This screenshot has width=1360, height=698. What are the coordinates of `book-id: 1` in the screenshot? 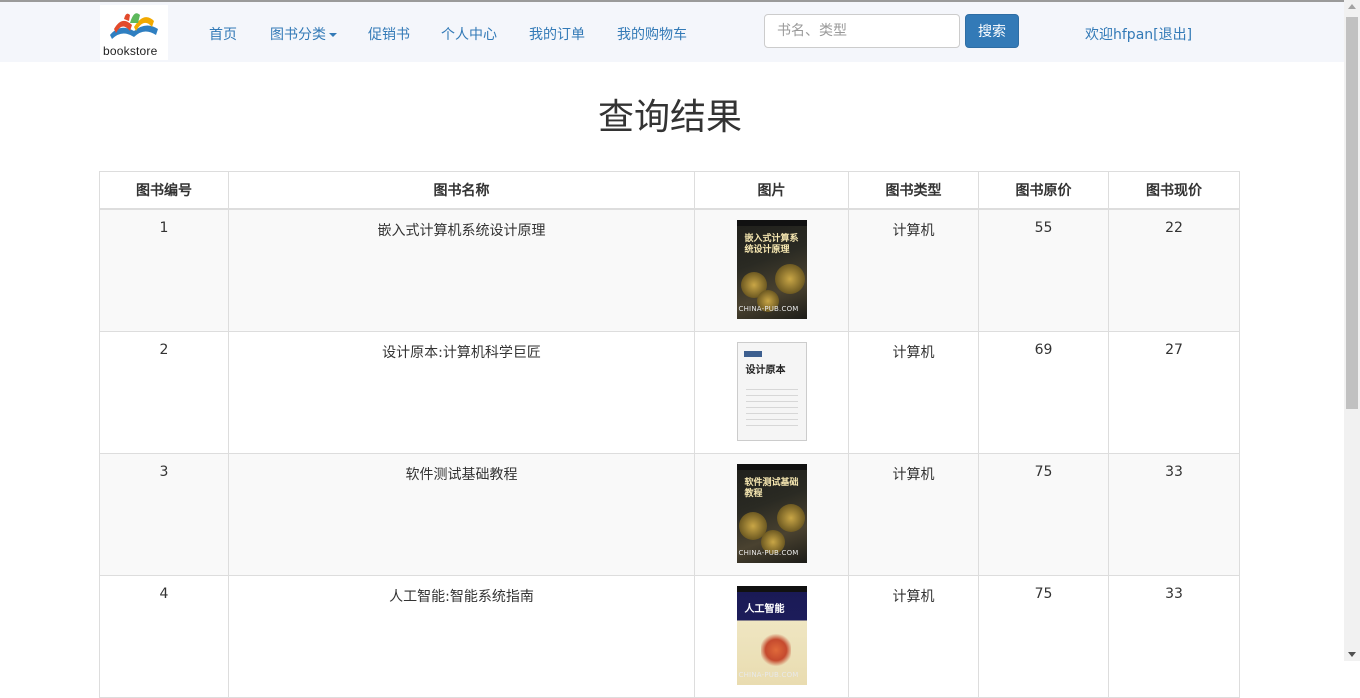 It's located at (164, 270).